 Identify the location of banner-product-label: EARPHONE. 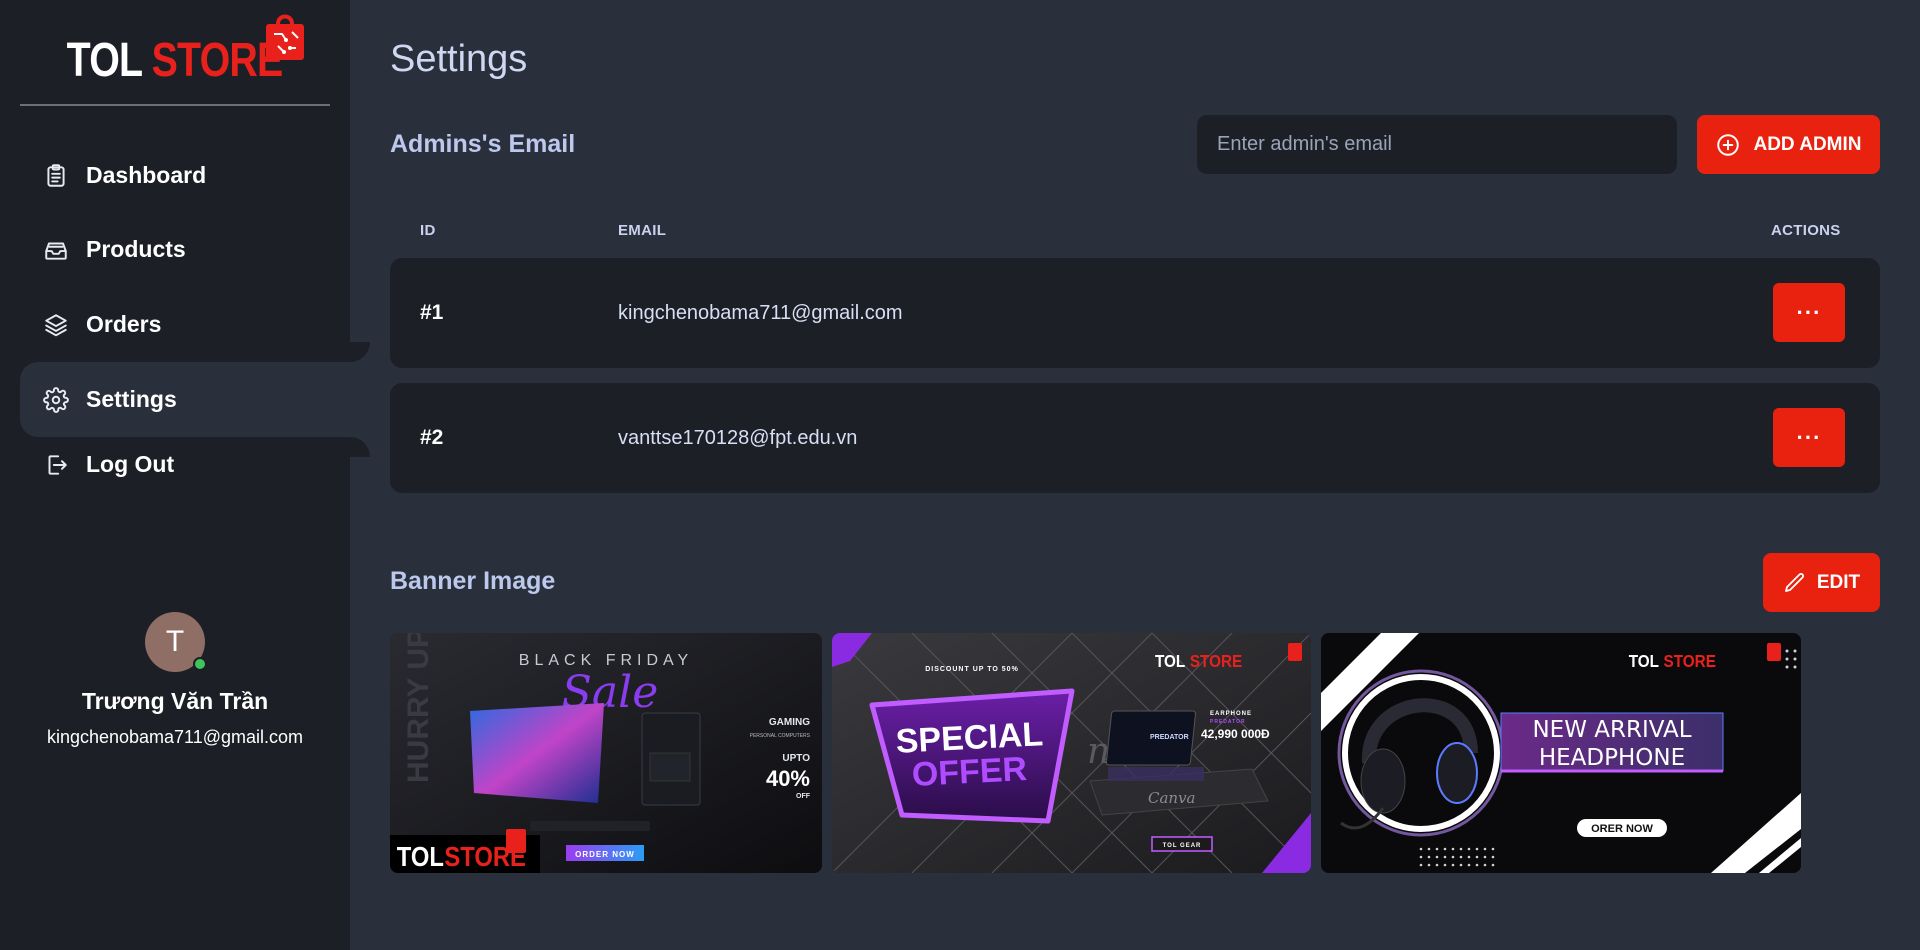
(1231, 714).